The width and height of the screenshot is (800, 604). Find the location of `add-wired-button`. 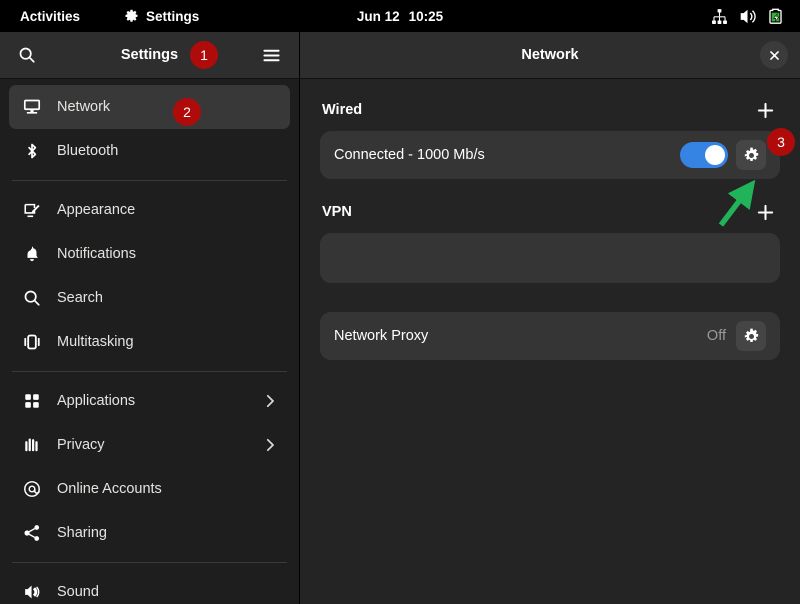

add-wired-button is located at coordinates (765, 110).